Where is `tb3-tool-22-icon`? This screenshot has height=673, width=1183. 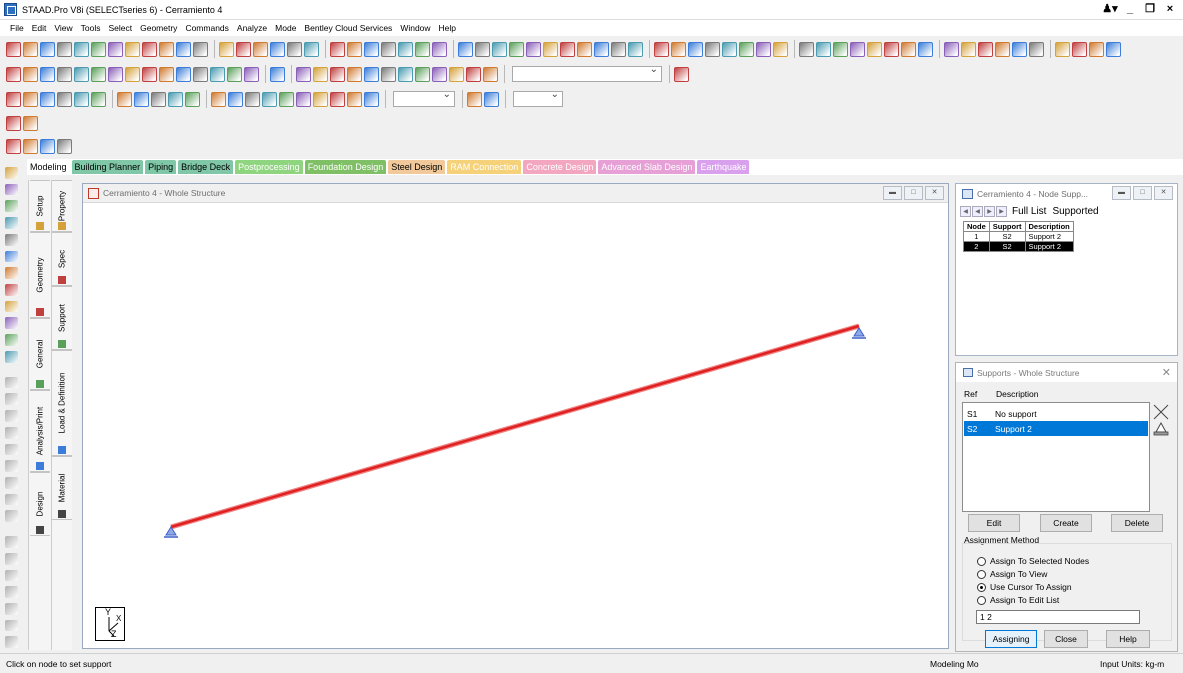
tb3-tool-22-icon is located at coordinates (491, 99).